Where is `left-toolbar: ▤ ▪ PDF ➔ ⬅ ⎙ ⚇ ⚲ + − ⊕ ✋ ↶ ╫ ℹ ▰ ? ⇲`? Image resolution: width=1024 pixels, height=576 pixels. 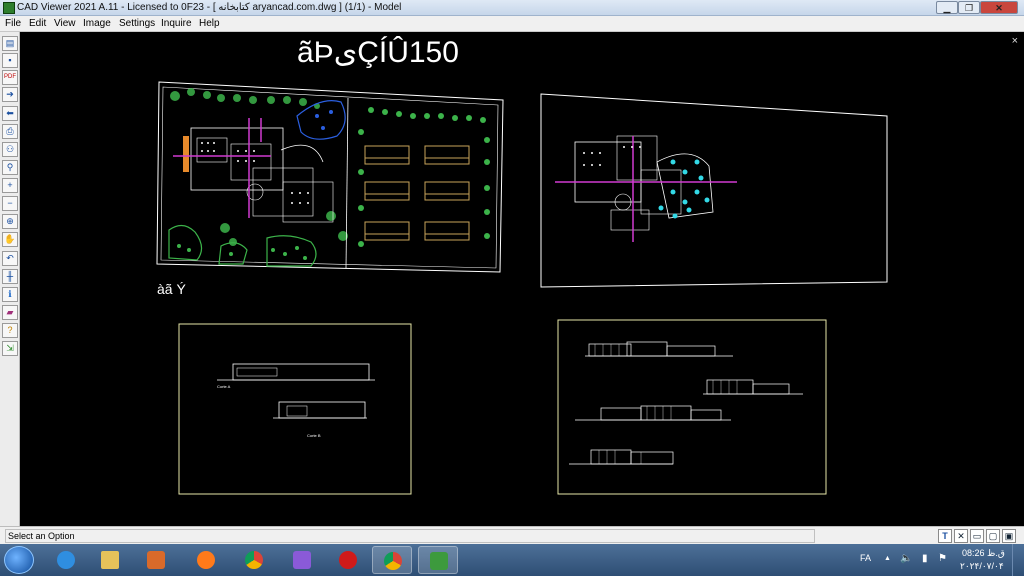
left-toolbar: ▤ ▪ PDF ➔ ⬅ ⎙ ⚇ ⚲ + − ⊕ ✋ ↶ ╫ ℹ ▰ ? ⇲ is located at coordinates (10, 279).